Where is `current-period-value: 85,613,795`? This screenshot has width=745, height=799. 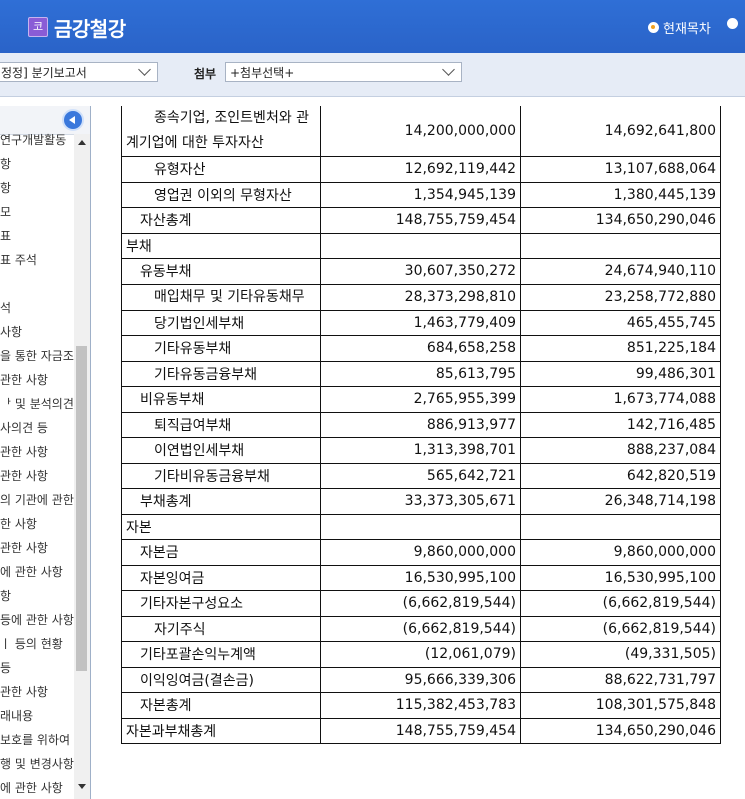 current-period-value: 85,613,795 is located at coordinates (420, 373).